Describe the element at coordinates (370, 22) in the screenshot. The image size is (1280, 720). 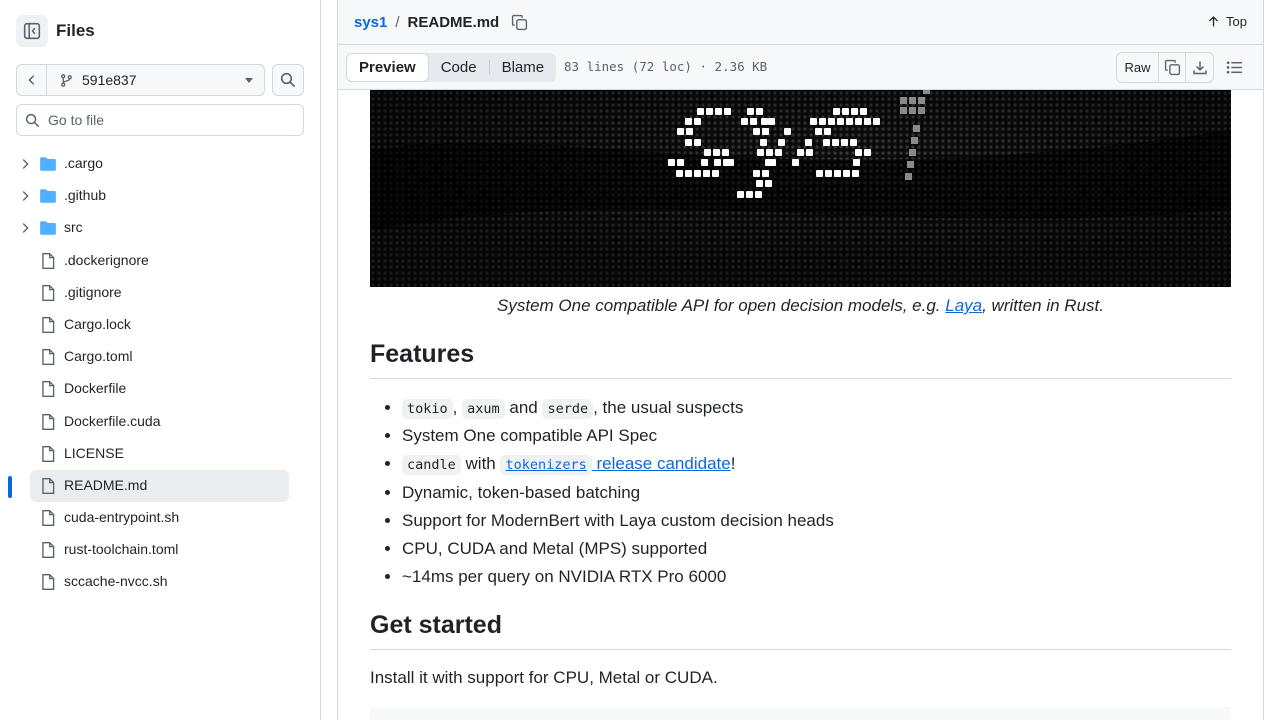
I see `breadcrumb-repo-link: sys1` at that location.